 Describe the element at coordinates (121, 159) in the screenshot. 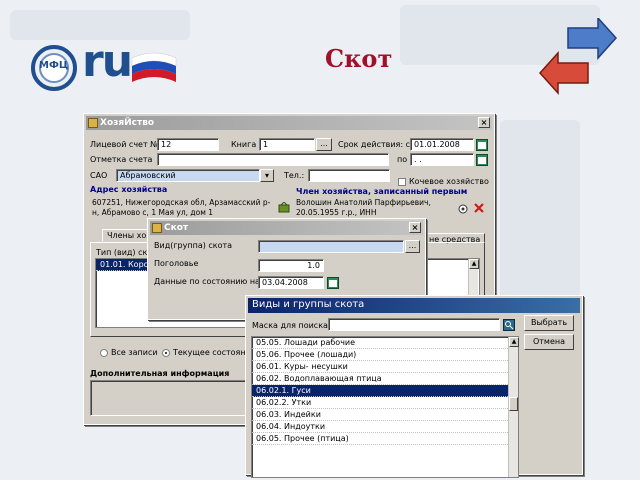

I see `account-mark-label: Отметка счета` at that location.